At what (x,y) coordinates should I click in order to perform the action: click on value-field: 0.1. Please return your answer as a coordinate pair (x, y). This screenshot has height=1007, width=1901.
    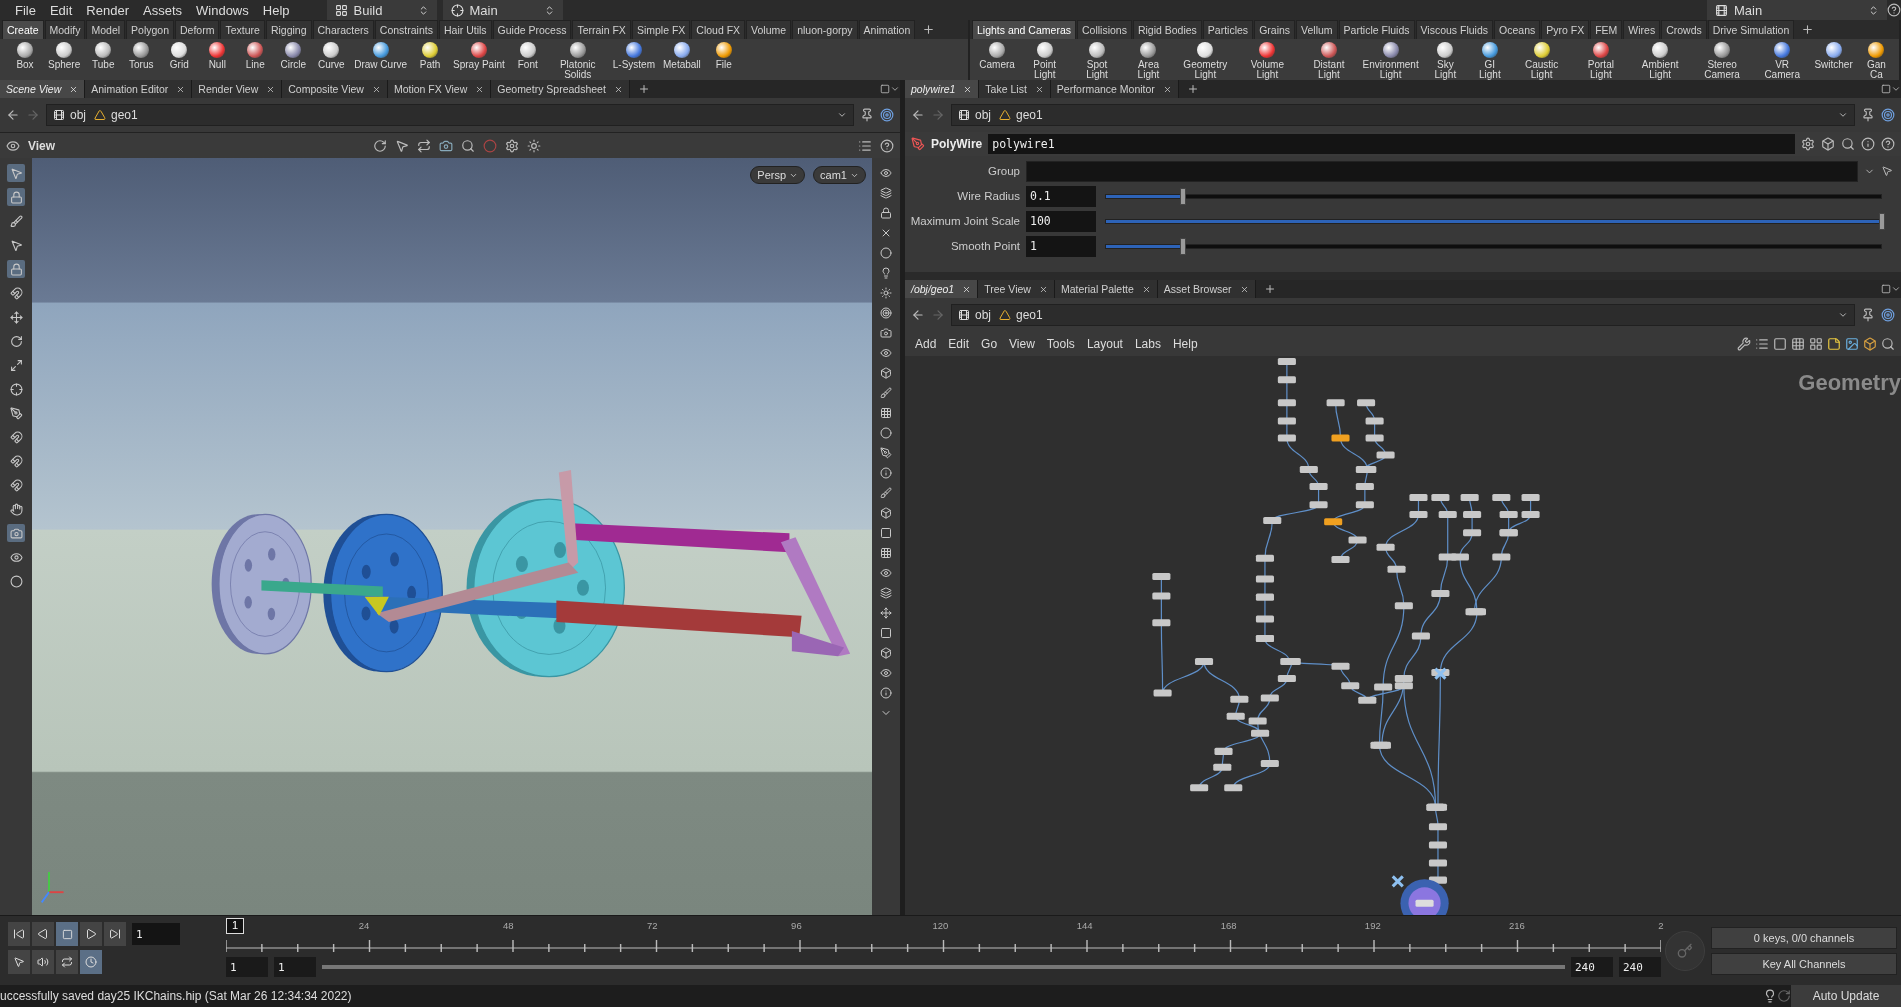
    Looking at the image, I should click on (1061, 196).